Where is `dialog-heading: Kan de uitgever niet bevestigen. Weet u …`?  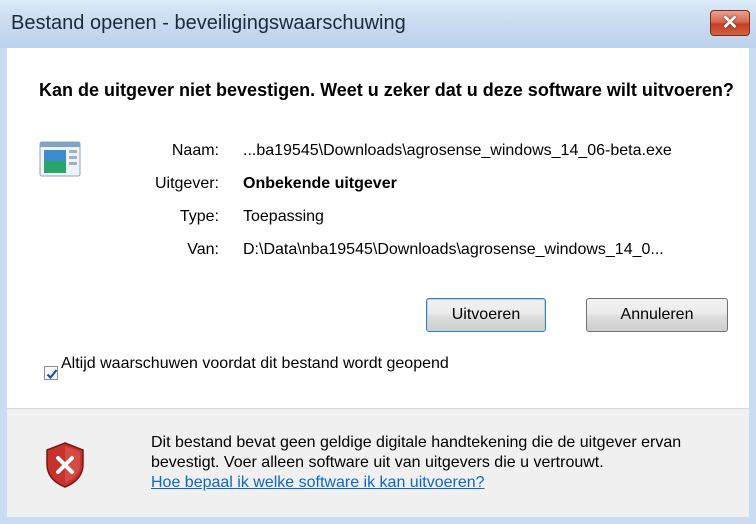 dialog-heading: Kan de uitgever niet bevestigen. Weet u … is located at coordinates (386, 90).